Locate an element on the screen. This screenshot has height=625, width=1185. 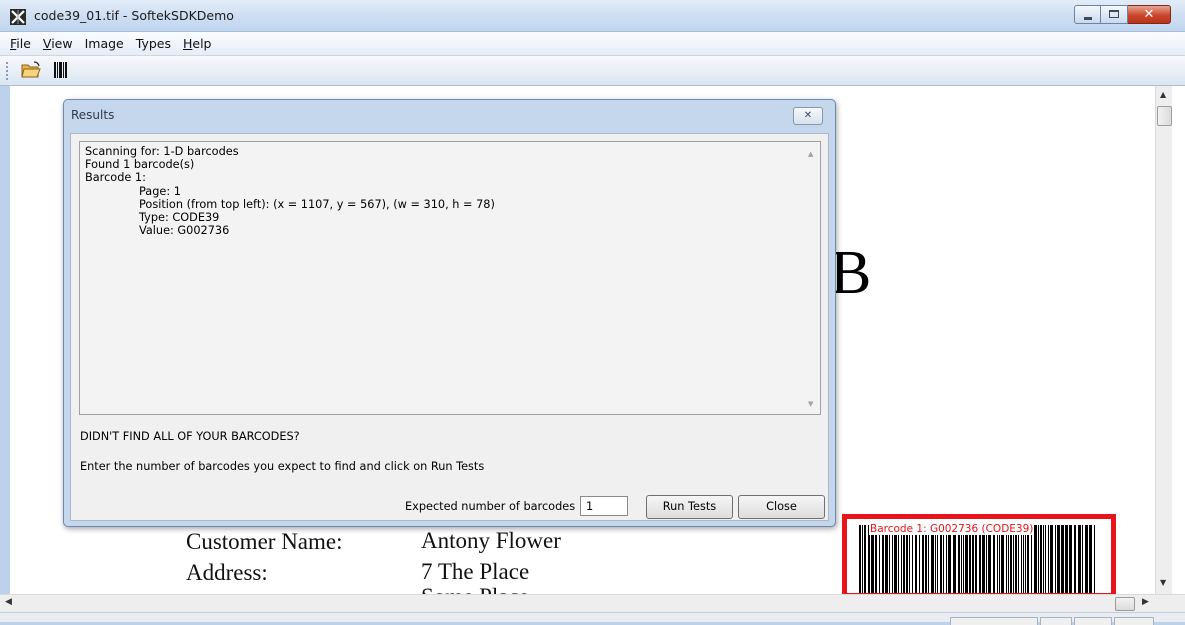
title-bar: code39_01.tif - SoftekSDKDemo ✕ is located at coordinates (592, 16).